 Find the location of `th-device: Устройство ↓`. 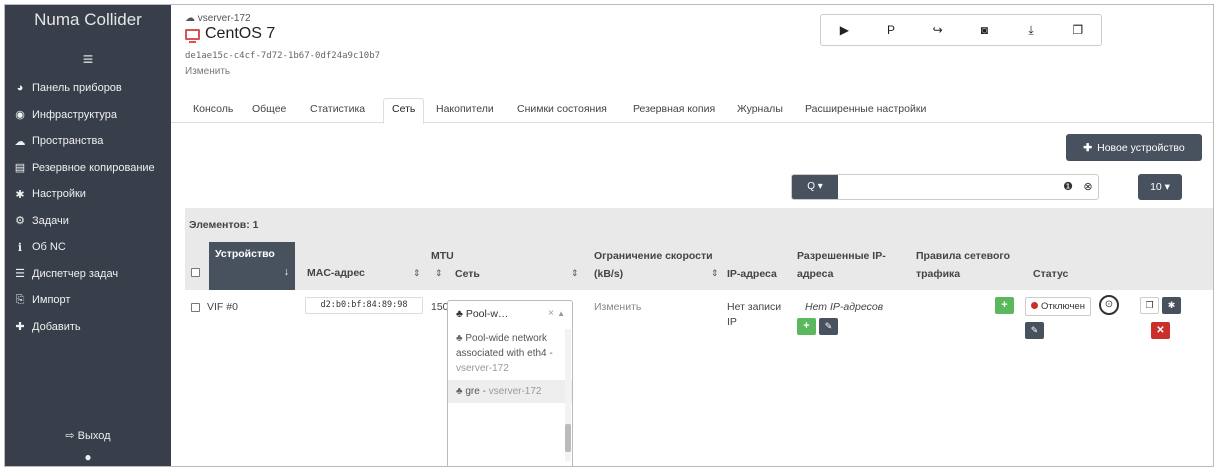

th-device: Устройство ↓ is located at coordinates (252, 266).